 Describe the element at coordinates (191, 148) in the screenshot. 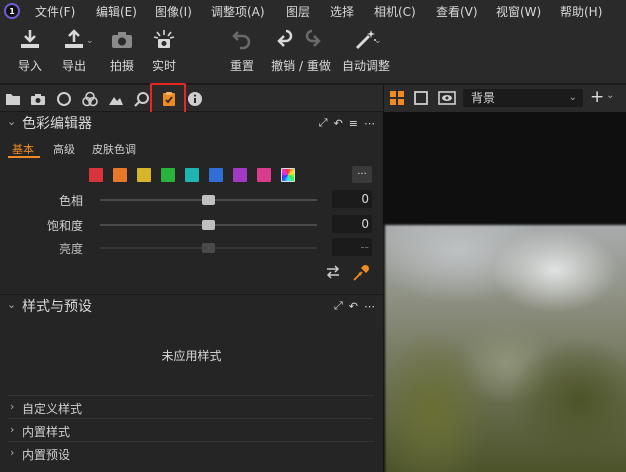

I see `color-editor-tabs: 基本 高级 皮肤色调` at that location.